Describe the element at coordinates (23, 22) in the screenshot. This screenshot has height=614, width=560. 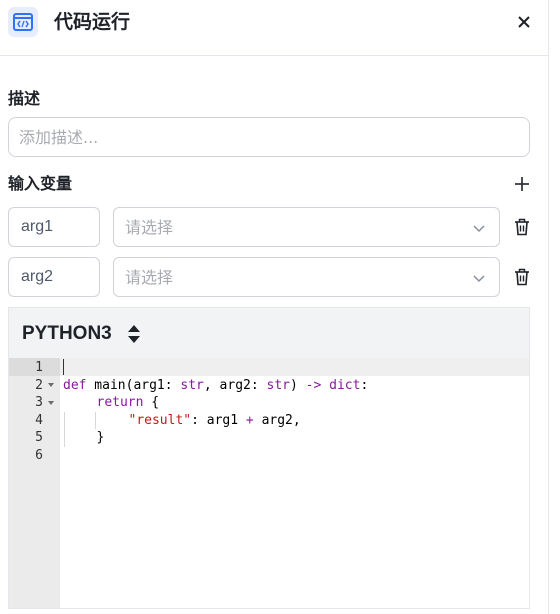
I see `code-window-icon` at that location.